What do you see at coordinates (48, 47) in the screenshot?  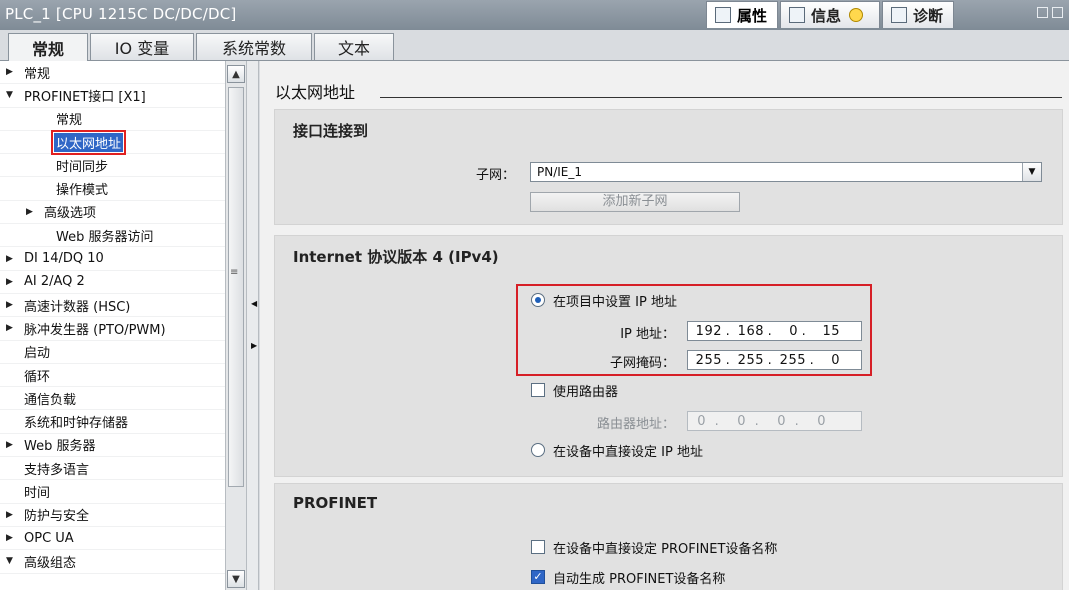 I see `tab-general: 常规` at bounding box center [48, 47].